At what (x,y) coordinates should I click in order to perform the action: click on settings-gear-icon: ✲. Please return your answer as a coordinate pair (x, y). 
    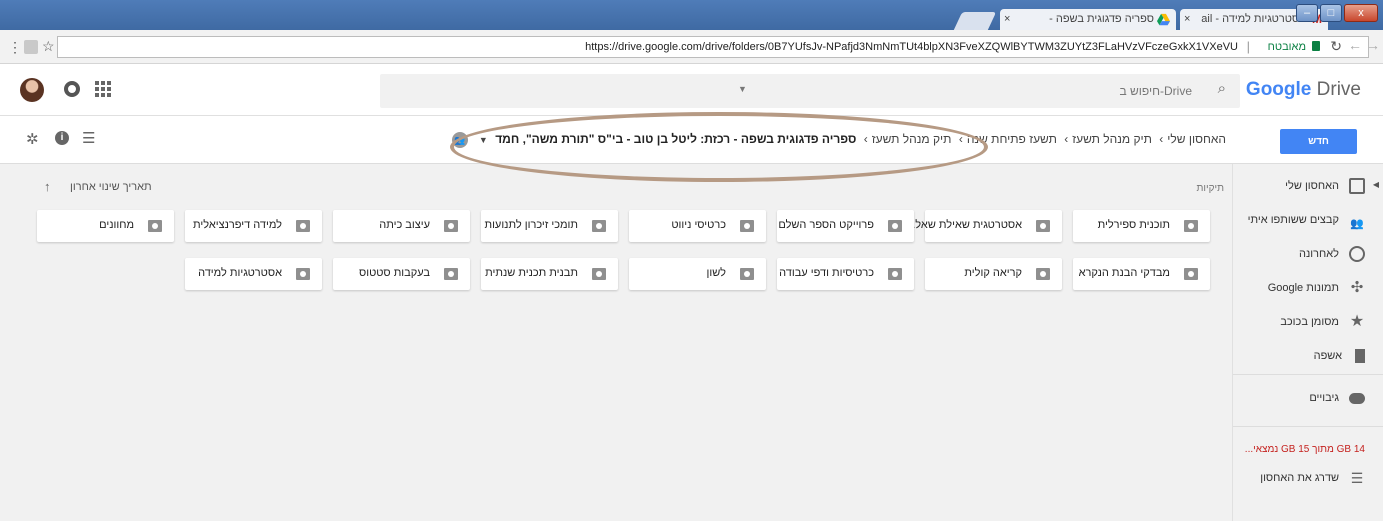
    Looking at the image, I should click on (32, 139).